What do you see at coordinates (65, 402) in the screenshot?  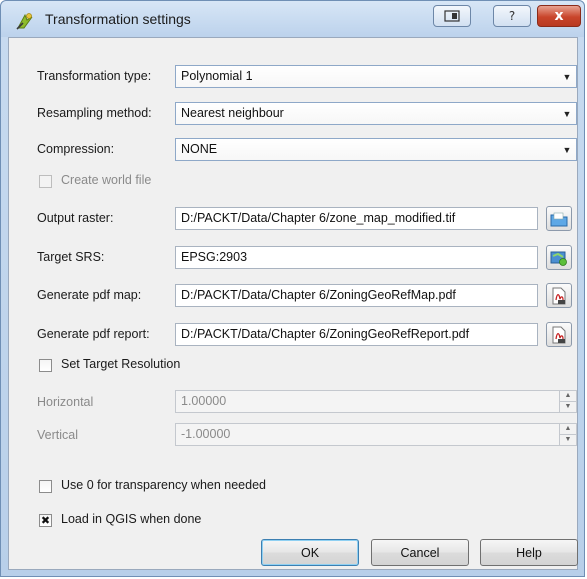 I see `horizontal-label: Horizontal` at bounding box center [65, 402].